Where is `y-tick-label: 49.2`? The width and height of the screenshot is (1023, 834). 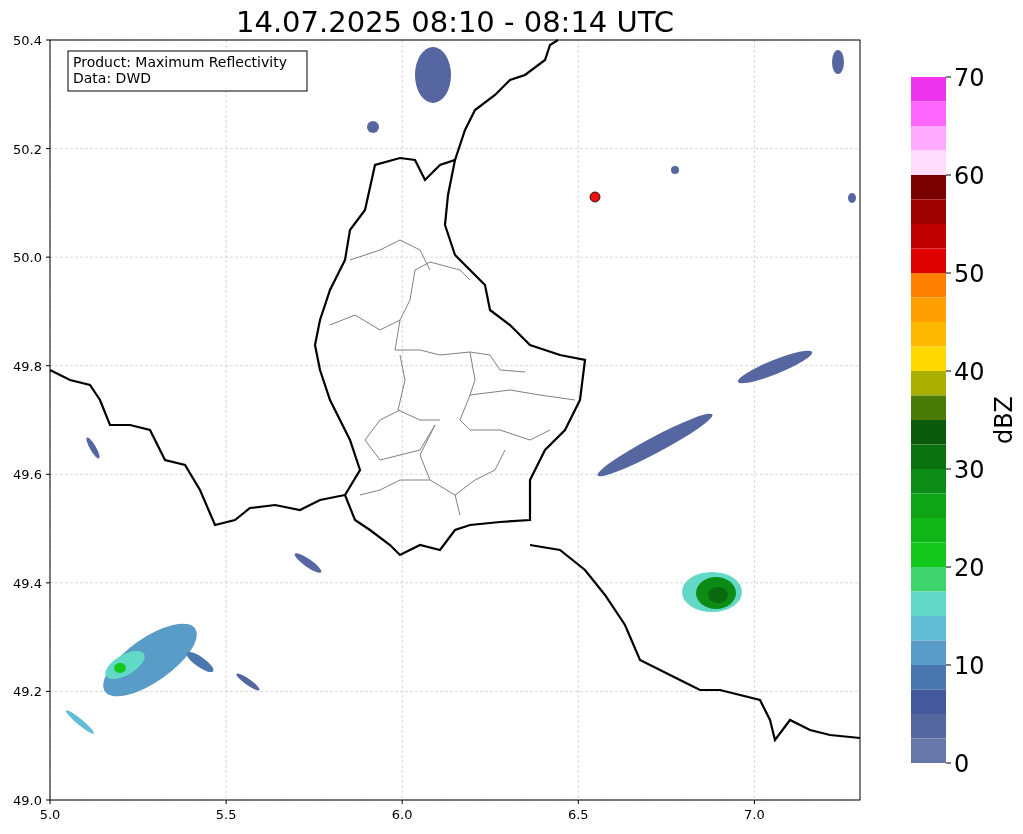
y-tick-label: 49.2 is located at coordinates (27, 692).